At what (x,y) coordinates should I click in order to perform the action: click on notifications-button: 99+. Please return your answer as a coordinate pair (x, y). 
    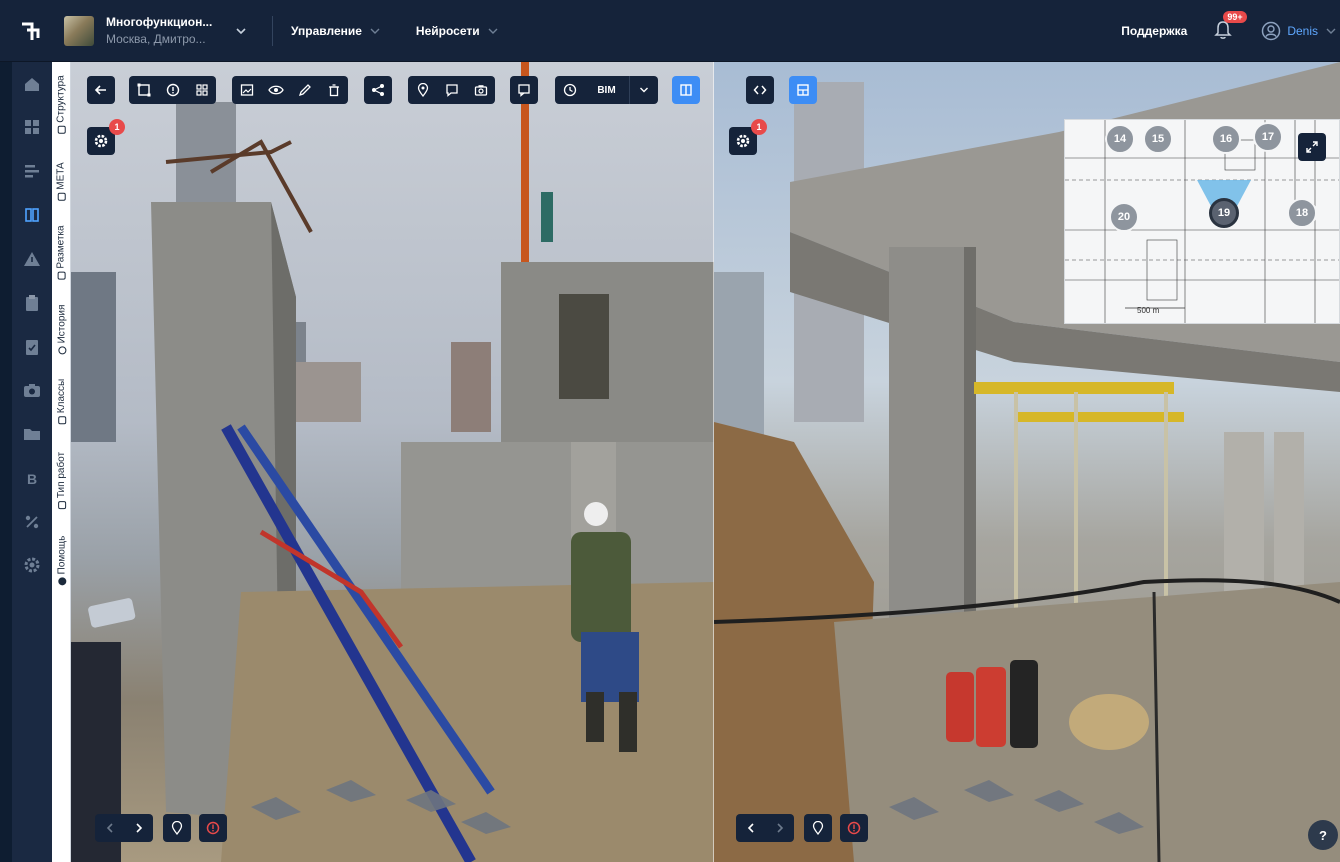
    Looking at the image, I should click on (1230, 27).